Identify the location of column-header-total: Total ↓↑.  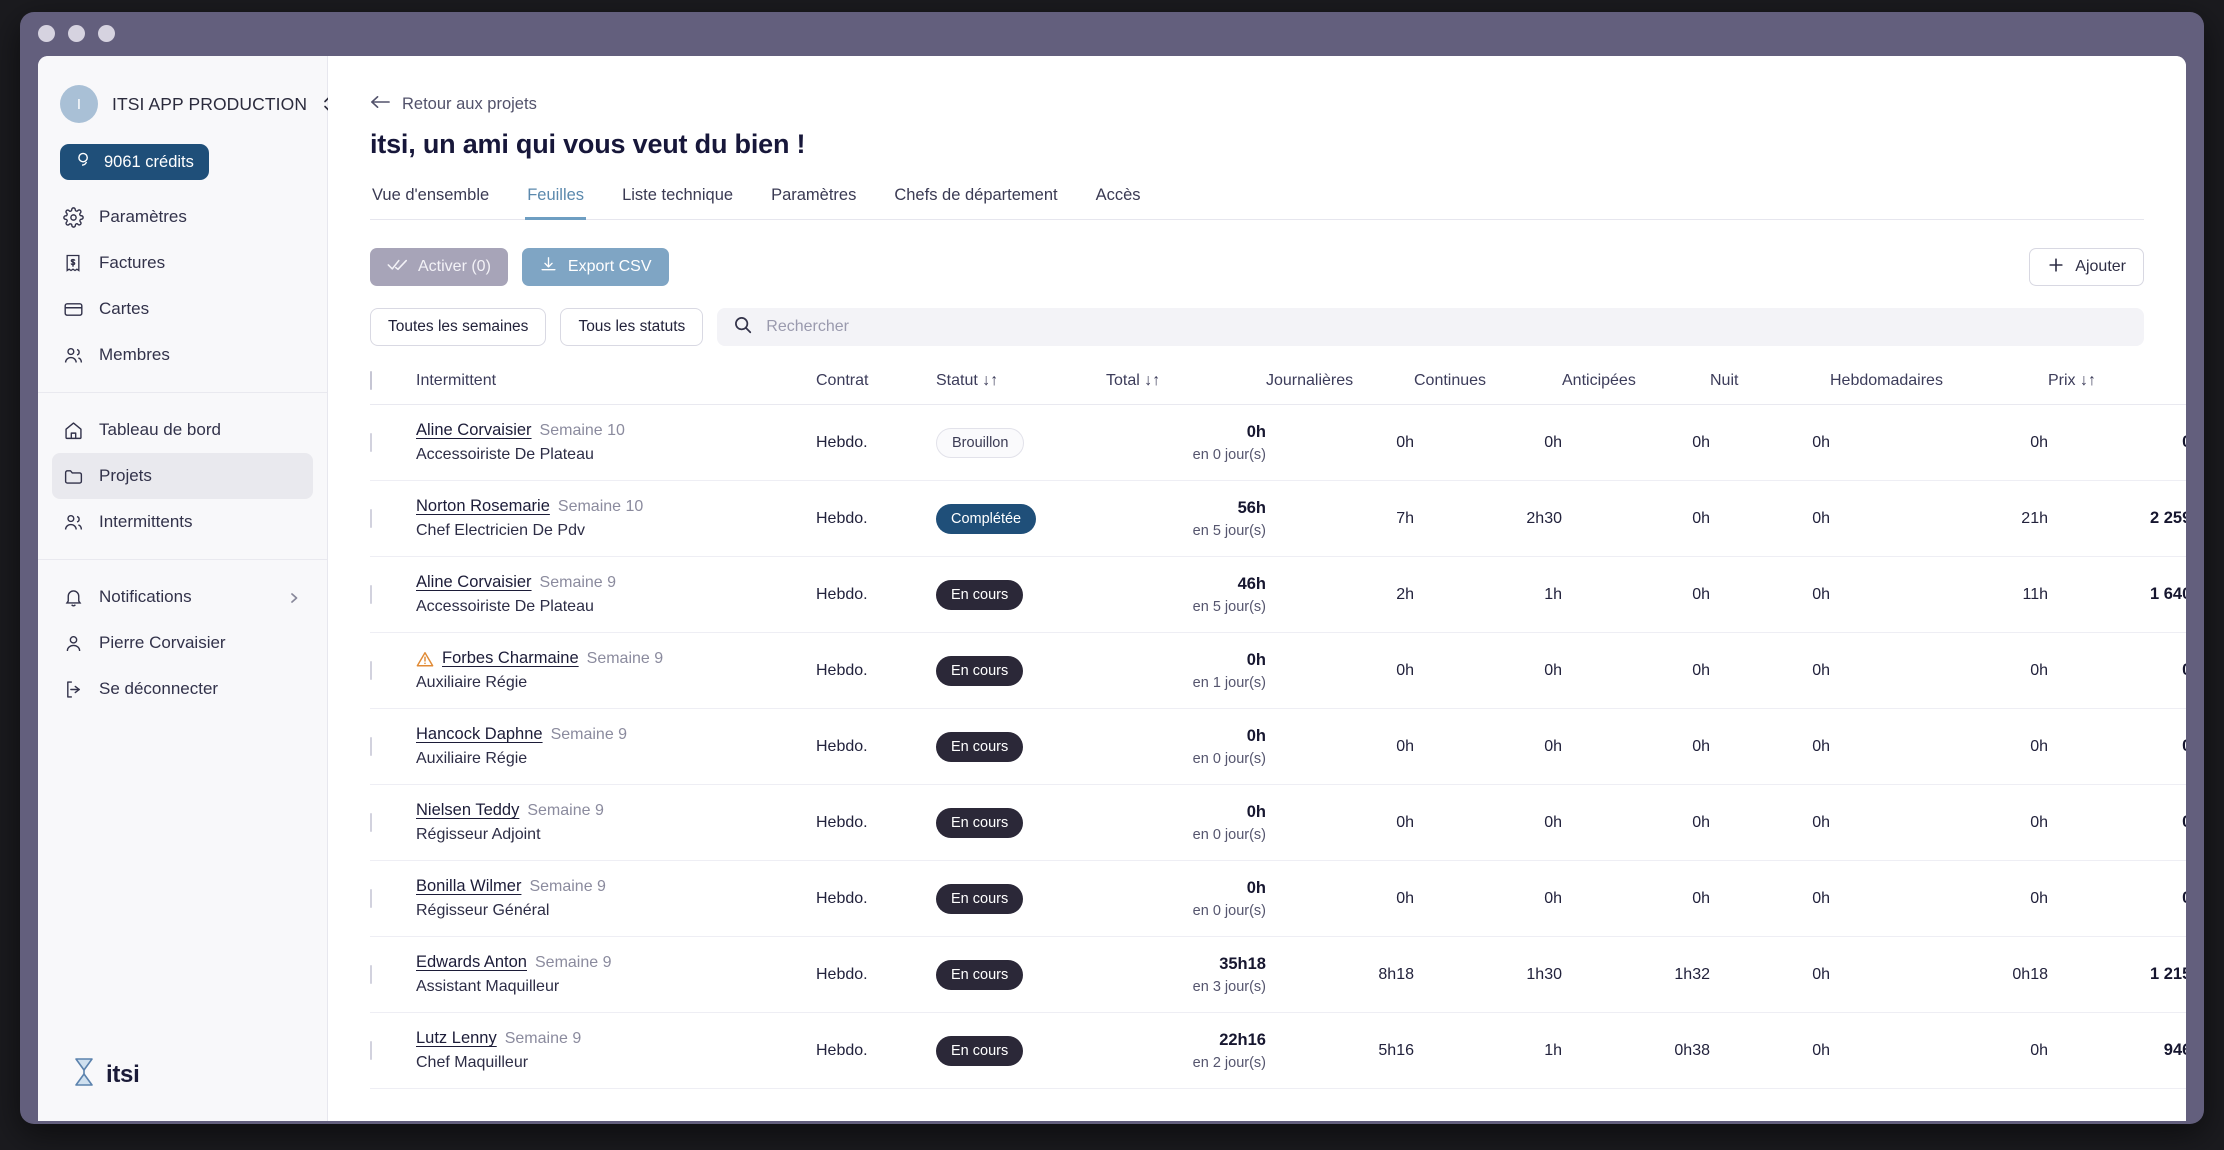
(1186, 388).